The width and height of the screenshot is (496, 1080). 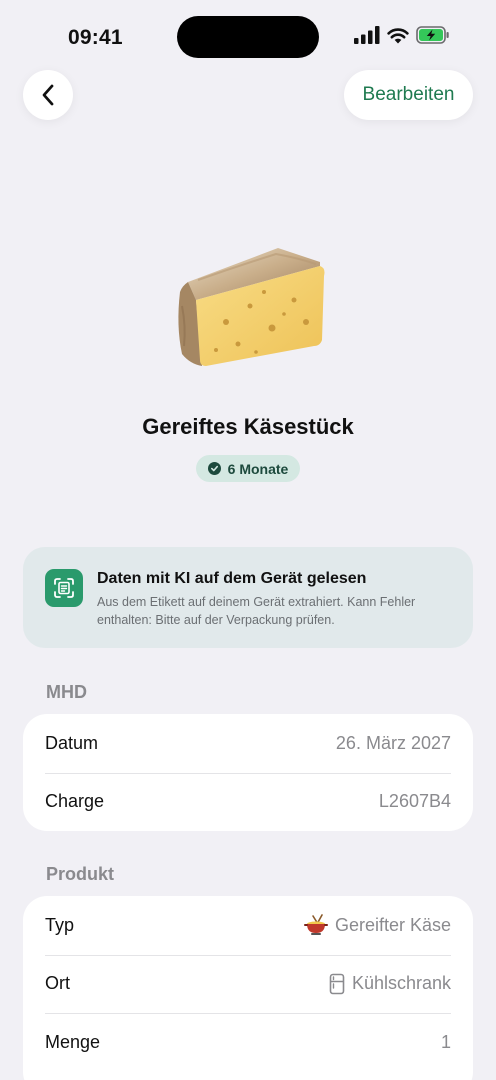 What do you see at coordinates (232, 578) in the screenshot?
I see `ai-notice-title: Daten mit KI auf dem Gerät gelesen` at bounding box center [232, 578].